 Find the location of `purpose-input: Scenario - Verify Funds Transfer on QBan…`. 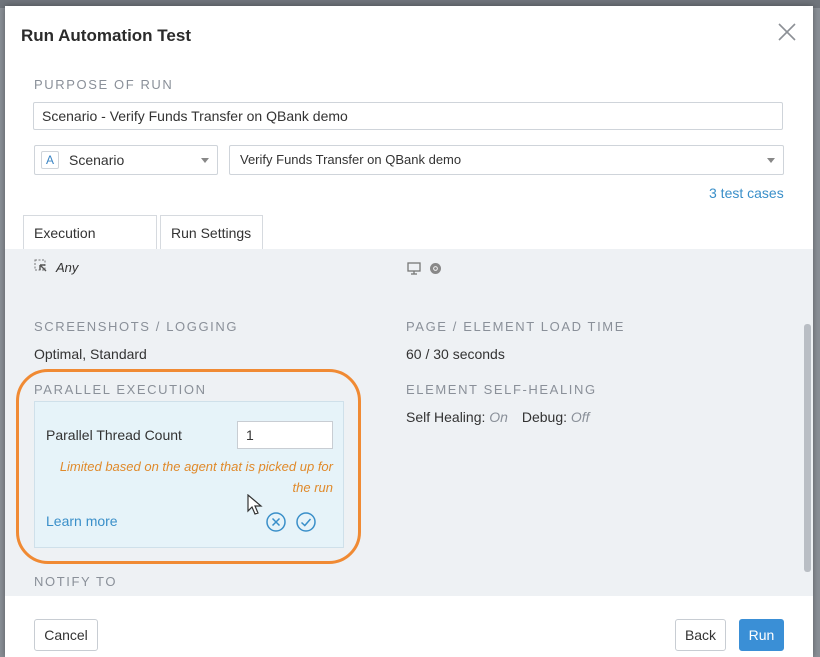

purpose-input: Scenario - Verify Funds Transfer on QBan… is located at coordinates (408, 116).